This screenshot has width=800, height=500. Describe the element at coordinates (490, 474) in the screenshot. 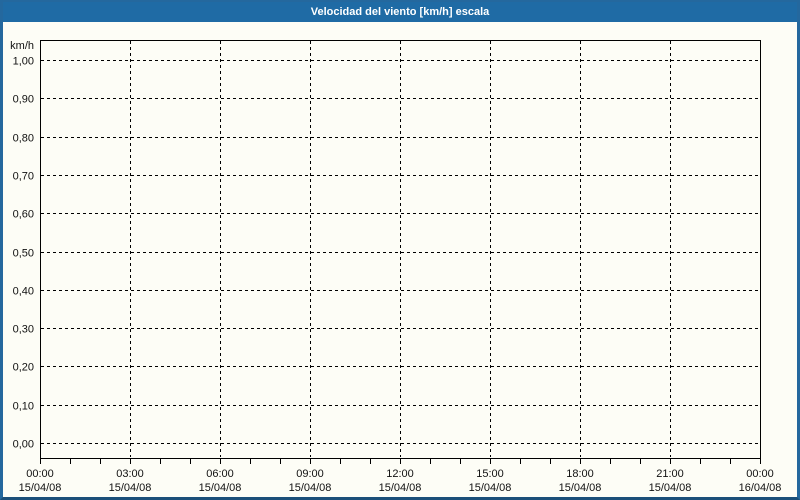

I see `x-tick-time-label: 15:00` at that location.